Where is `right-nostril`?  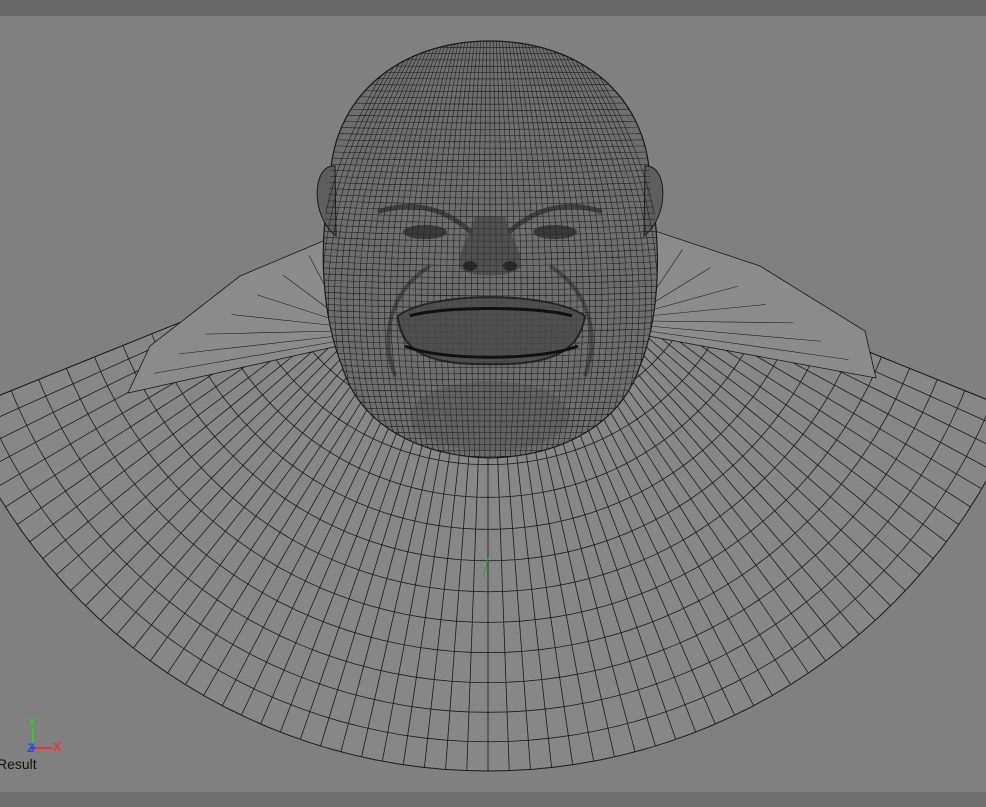
right-nostril is located at coordinates (510, 266).